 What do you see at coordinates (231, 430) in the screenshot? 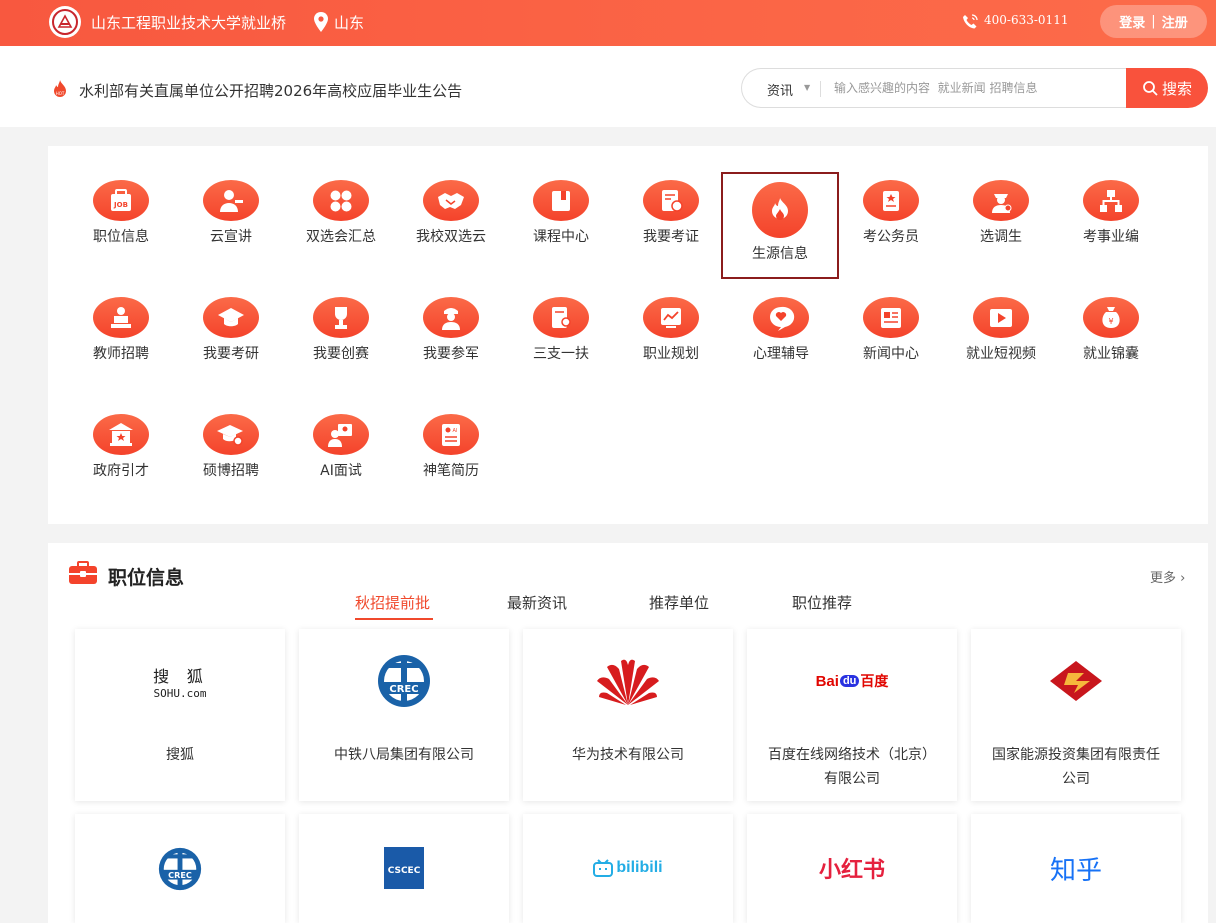
I see `service-master-doctor: 硕博招聘` at bounding box center [231, 430].